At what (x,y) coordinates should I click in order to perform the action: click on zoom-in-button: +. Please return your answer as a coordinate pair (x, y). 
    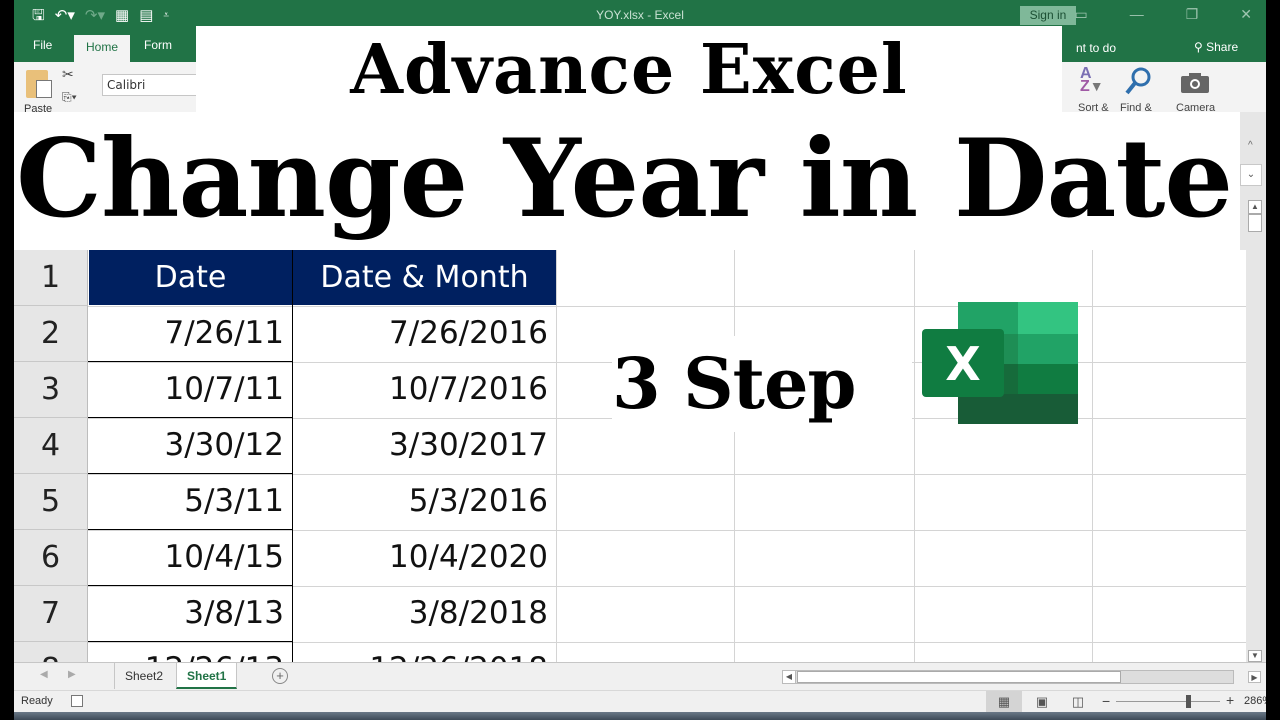
    Looking at the image, I should click on (1230, 700).